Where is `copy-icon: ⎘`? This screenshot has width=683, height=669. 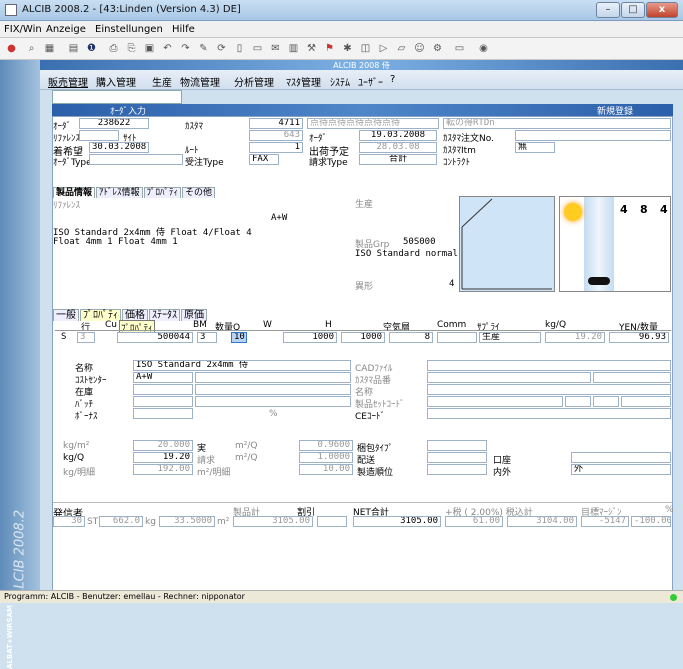 copy-icon: ⎘ is located at coordinates (131, 48).